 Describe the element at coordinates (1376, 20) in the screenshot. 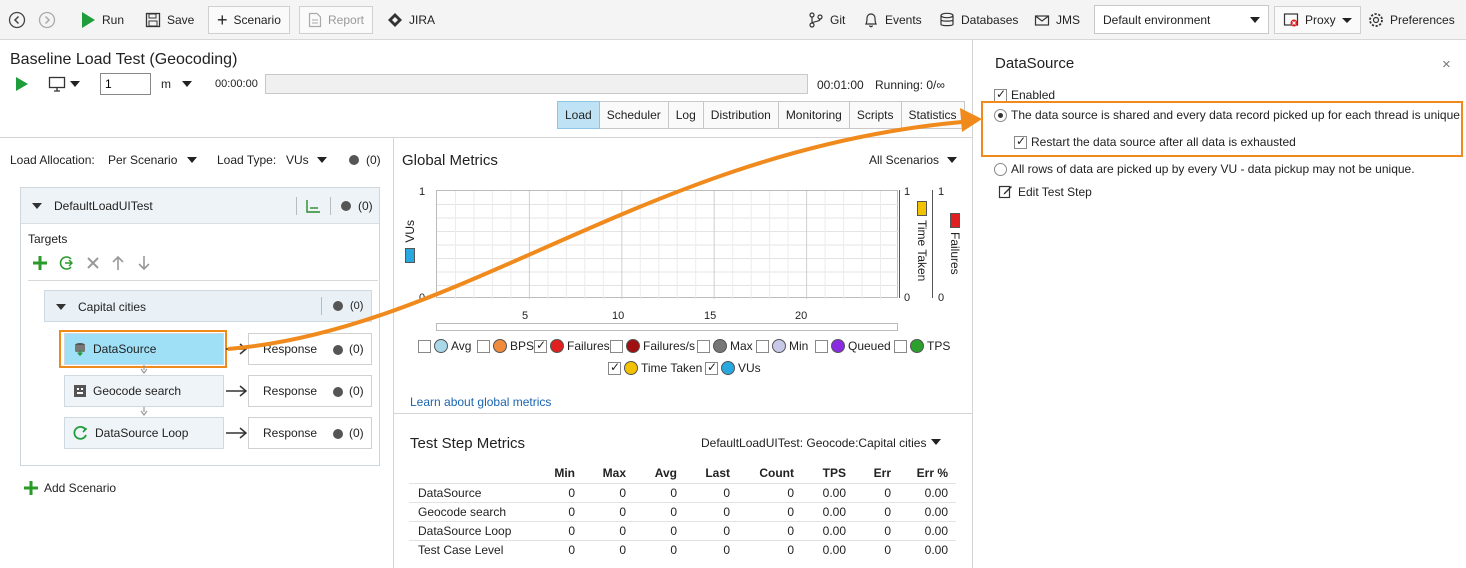

I see `gear-icon` at that location.